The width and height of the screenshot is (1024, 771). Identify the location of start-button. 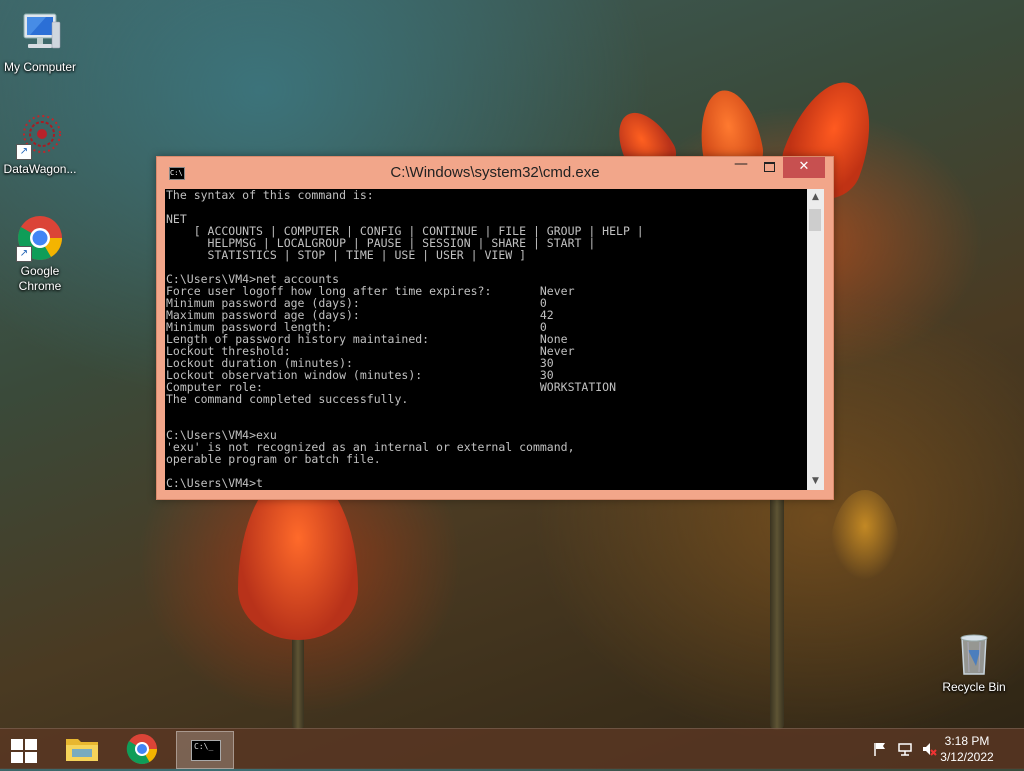
(24, 750).